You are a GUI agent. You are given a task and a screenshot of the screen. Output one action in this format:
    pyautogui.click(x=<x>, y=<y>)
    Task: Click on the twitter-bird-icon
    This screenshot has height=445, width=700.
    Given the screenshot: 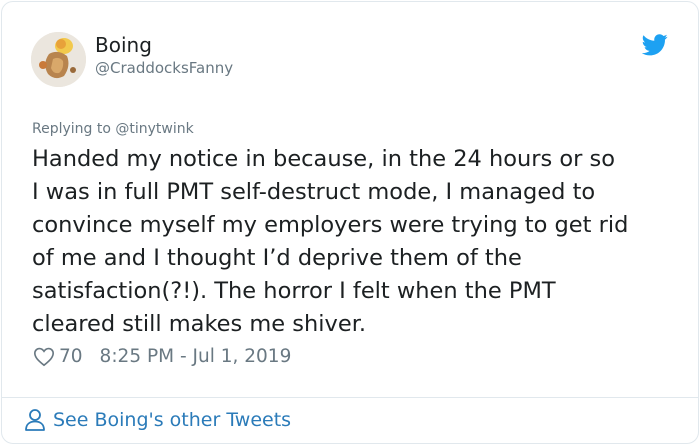 What is the action you would take?
    pyautogui.click(x=655, y=45)
    